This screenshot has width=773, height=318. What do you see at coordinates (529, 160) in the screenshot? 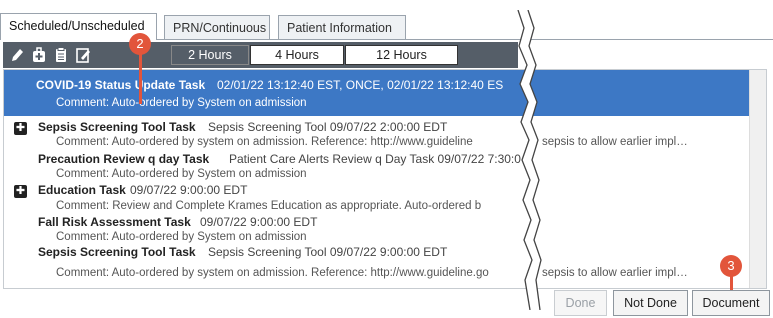
I see `torn-edge-decoration` at bounding box center [529, 160].